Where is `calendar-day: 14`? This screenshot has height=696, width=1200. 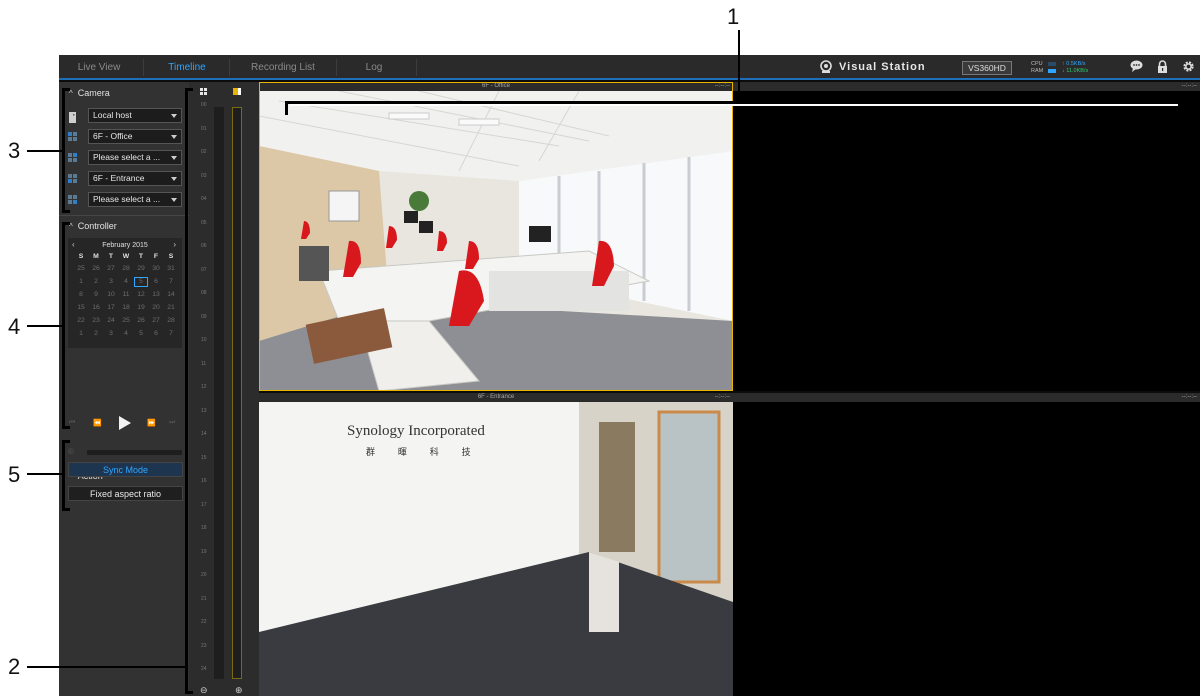
calendar-day: 14 is located at coordinates (171, 295).